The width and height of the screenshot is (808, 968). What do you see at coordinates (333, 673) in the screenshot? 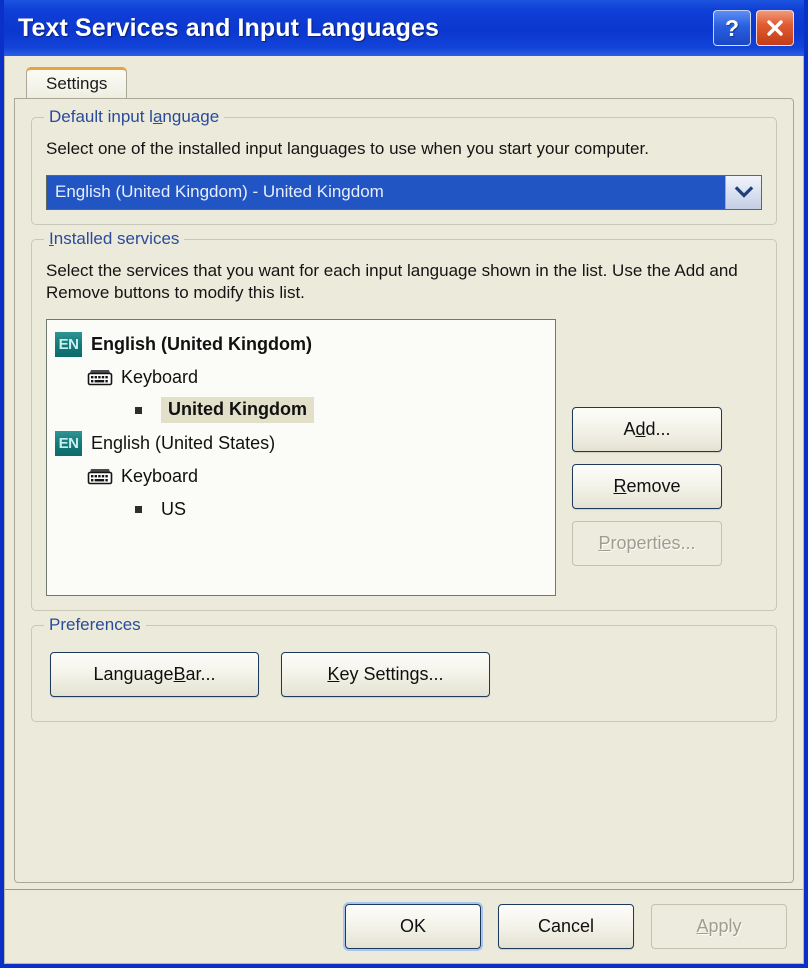
I see `key-settings-button-accel: K` at bounding box center [333, 673].